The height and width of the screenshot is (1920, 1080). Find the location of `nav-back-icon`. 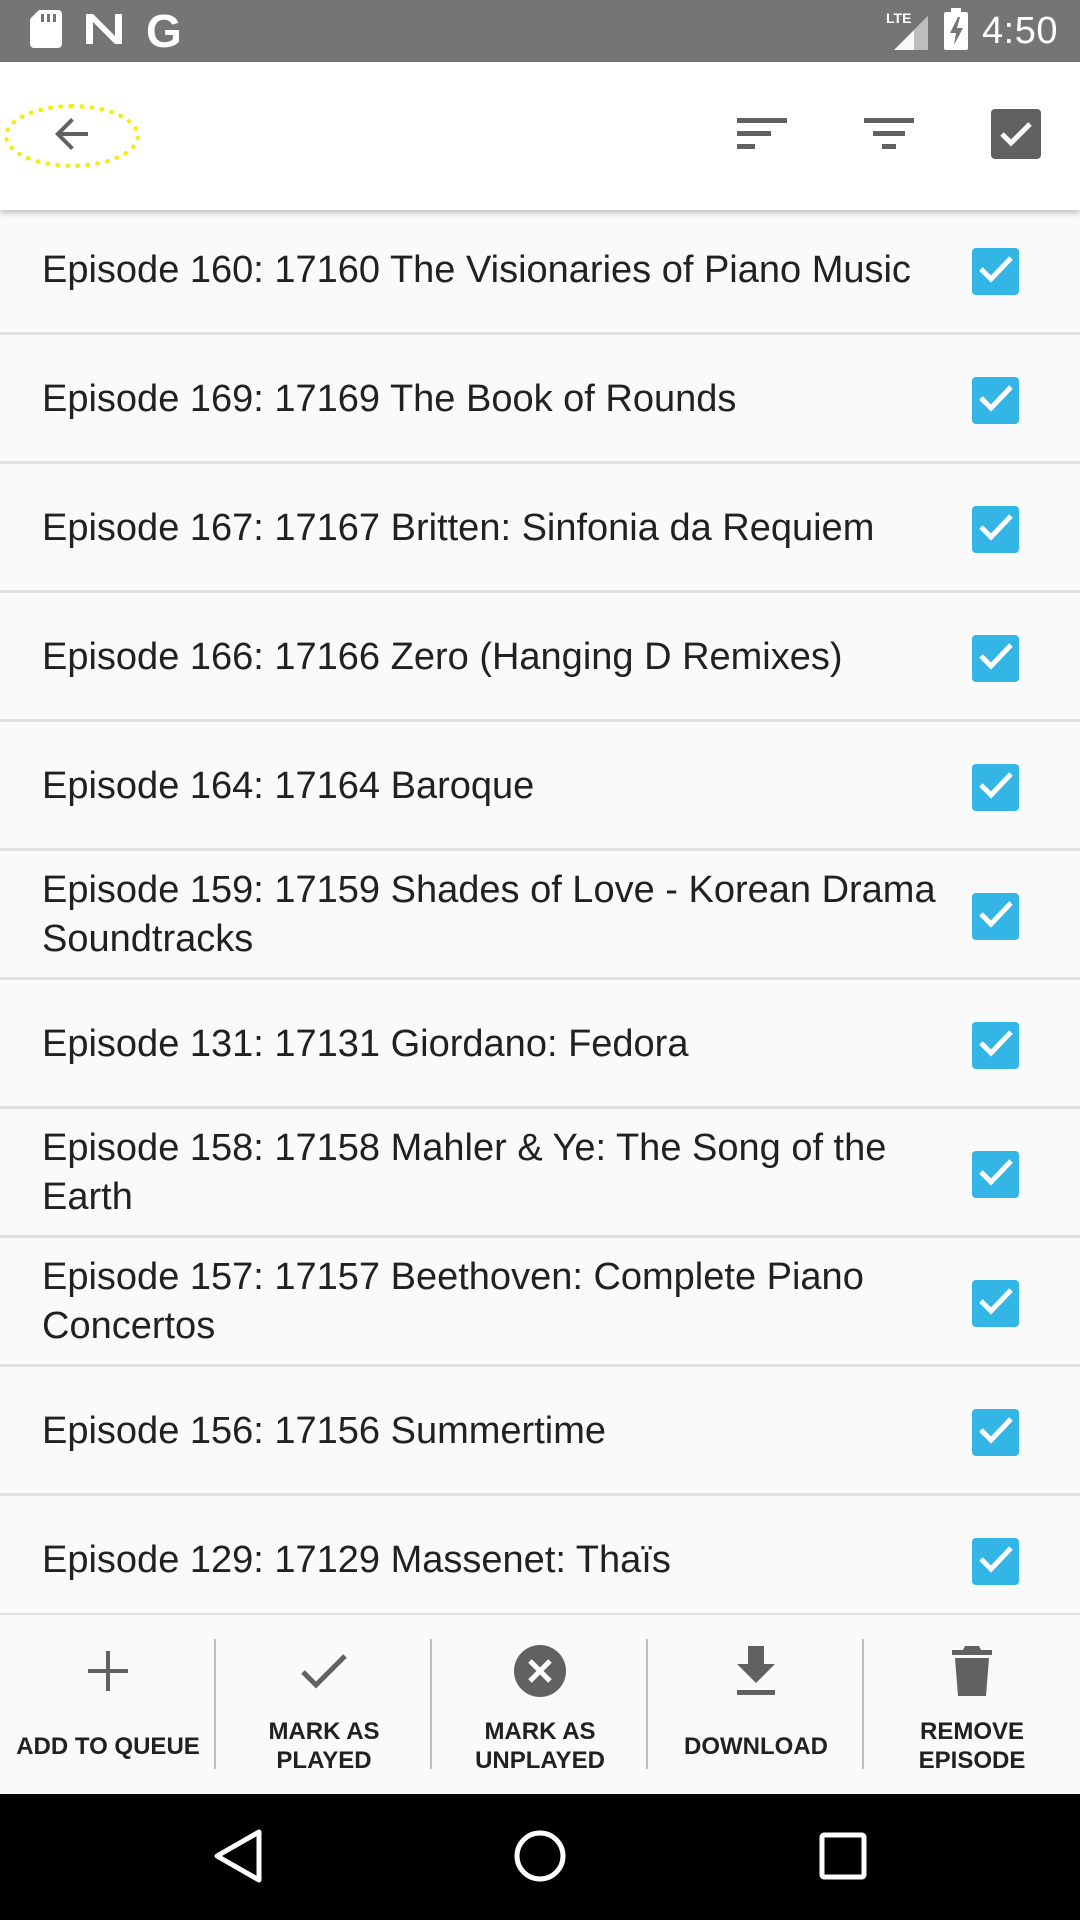

nav-back-icon is located at coordinates (237, 1858).